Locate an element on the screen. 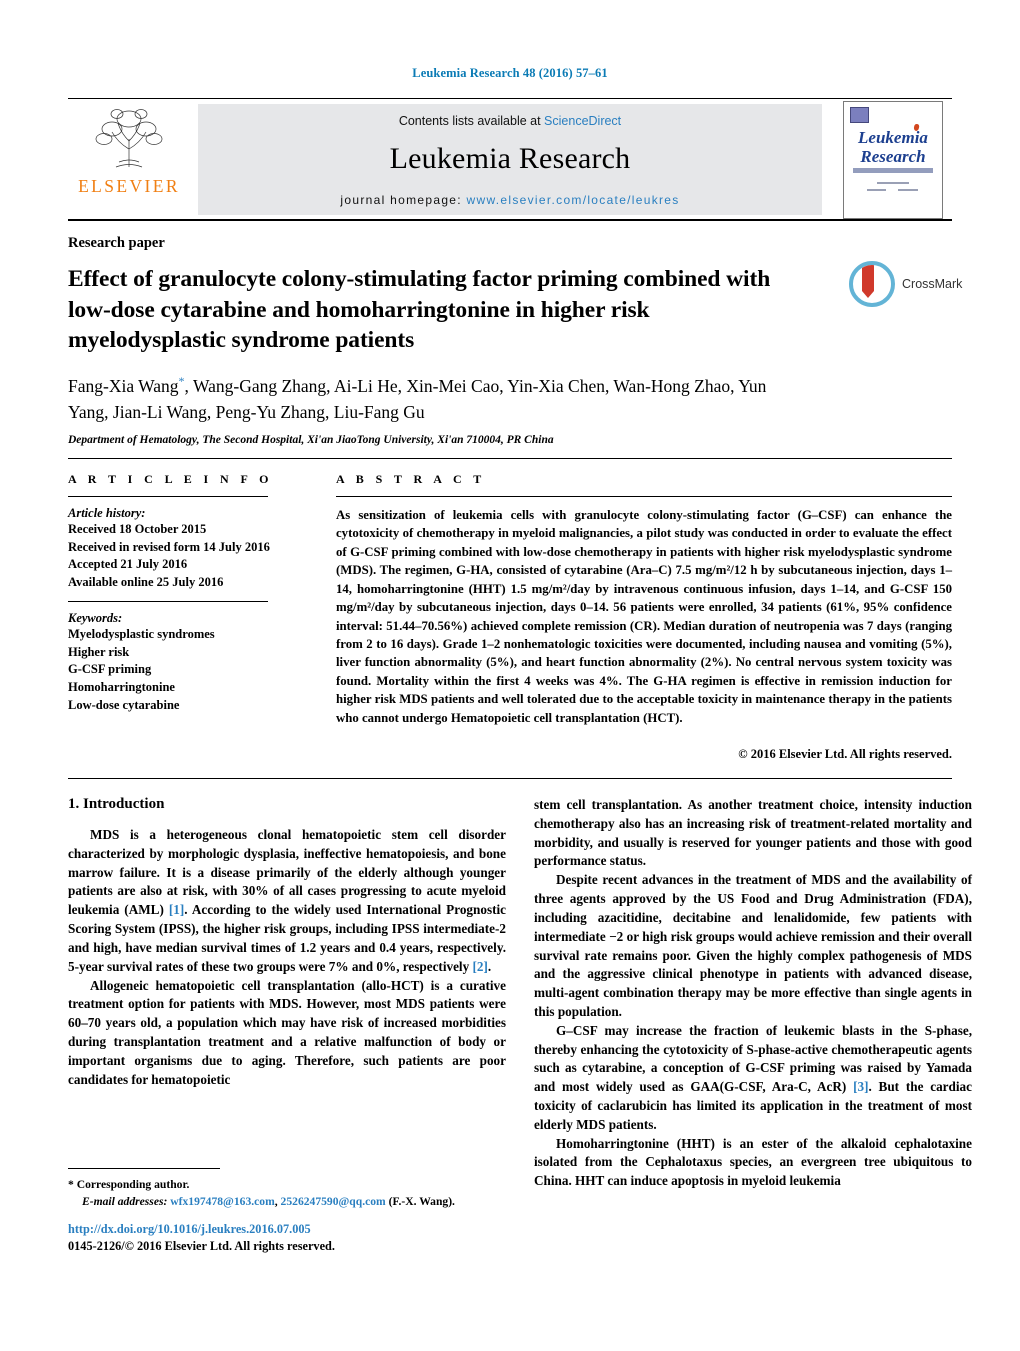 The image size is (1020, 1351). section-heading: 1. Introduction is located at coordinates (116, 804).